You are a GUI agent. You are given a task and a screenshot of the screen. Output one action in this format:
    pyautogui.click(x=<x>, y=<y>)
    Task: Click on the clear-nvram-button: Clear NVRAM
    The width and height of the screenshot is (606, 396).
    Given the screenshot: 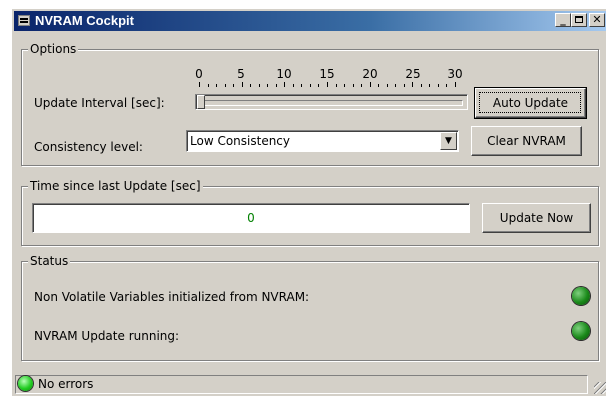 What is the action you would take?
    pyautogui.click(x=526, y=141)
    